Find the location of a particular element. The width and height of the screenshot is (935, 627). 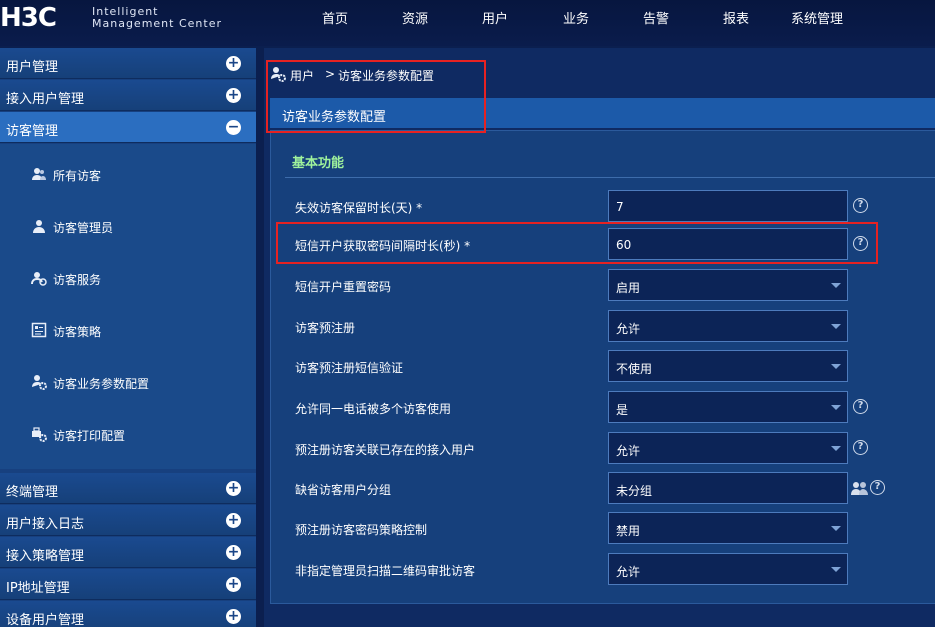

sidebar-item-user-management: 用户管理 + is located at coordinates (128, 63).